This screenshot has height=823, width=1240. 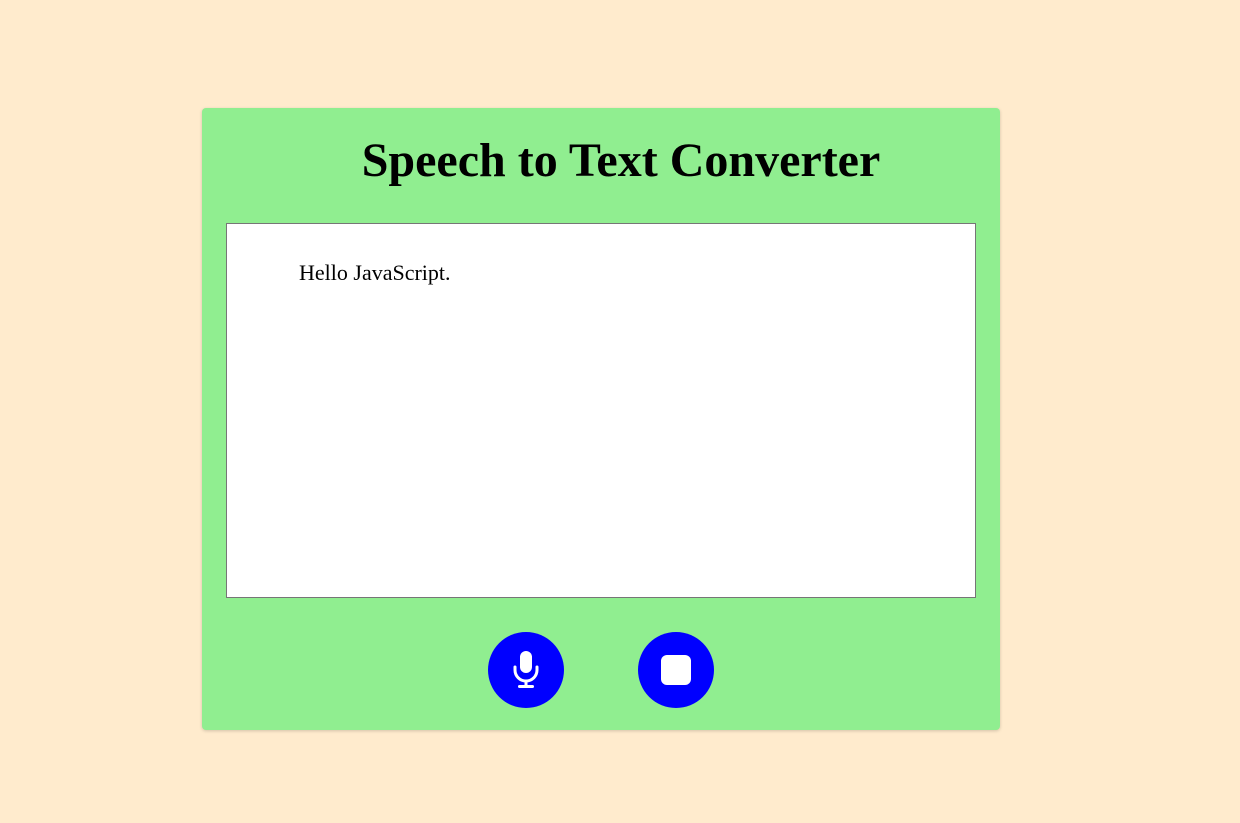 I want to click on microphone-icon, so click(x=526, y=670).